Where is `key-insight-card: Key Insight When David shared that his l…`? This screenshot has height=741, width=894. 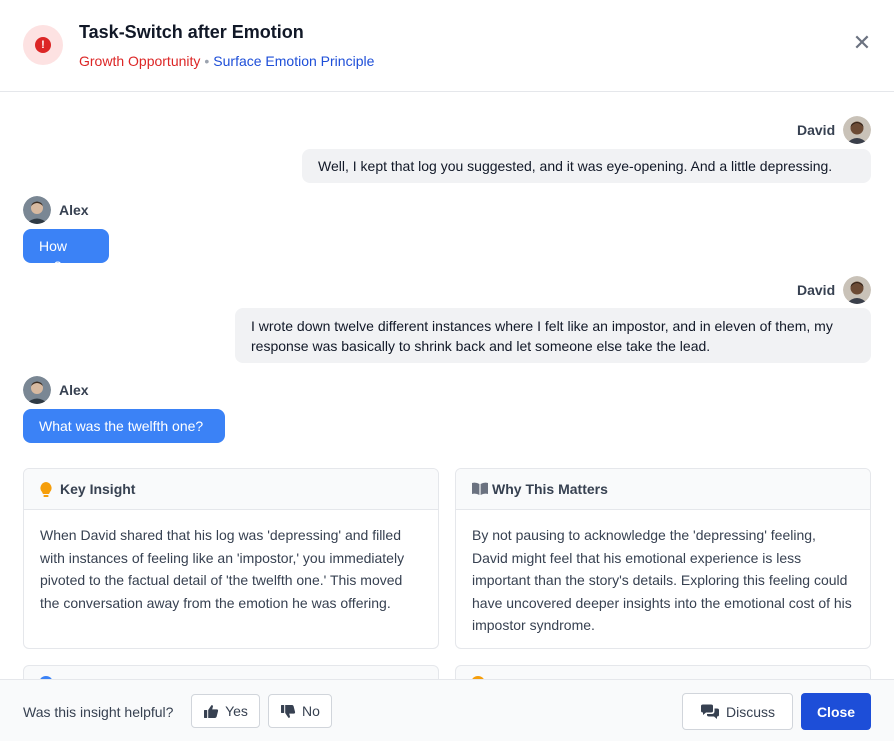
key-insight-card: Key Insight When David shared that his l… is located at coordinates (231, 558).